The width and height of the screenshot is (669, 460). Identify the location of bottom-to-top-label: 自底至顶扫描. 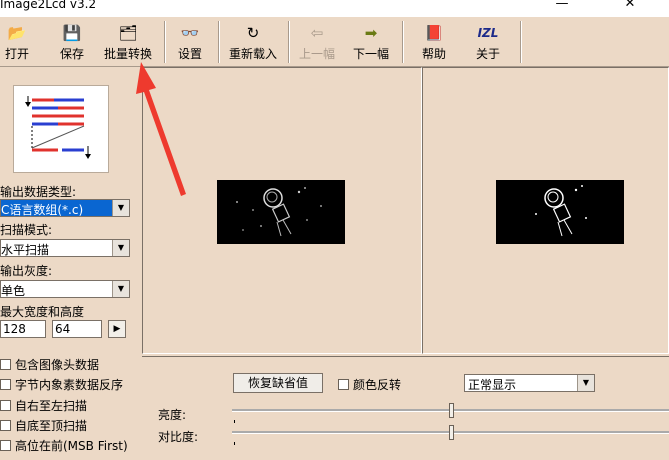
(51, 426).